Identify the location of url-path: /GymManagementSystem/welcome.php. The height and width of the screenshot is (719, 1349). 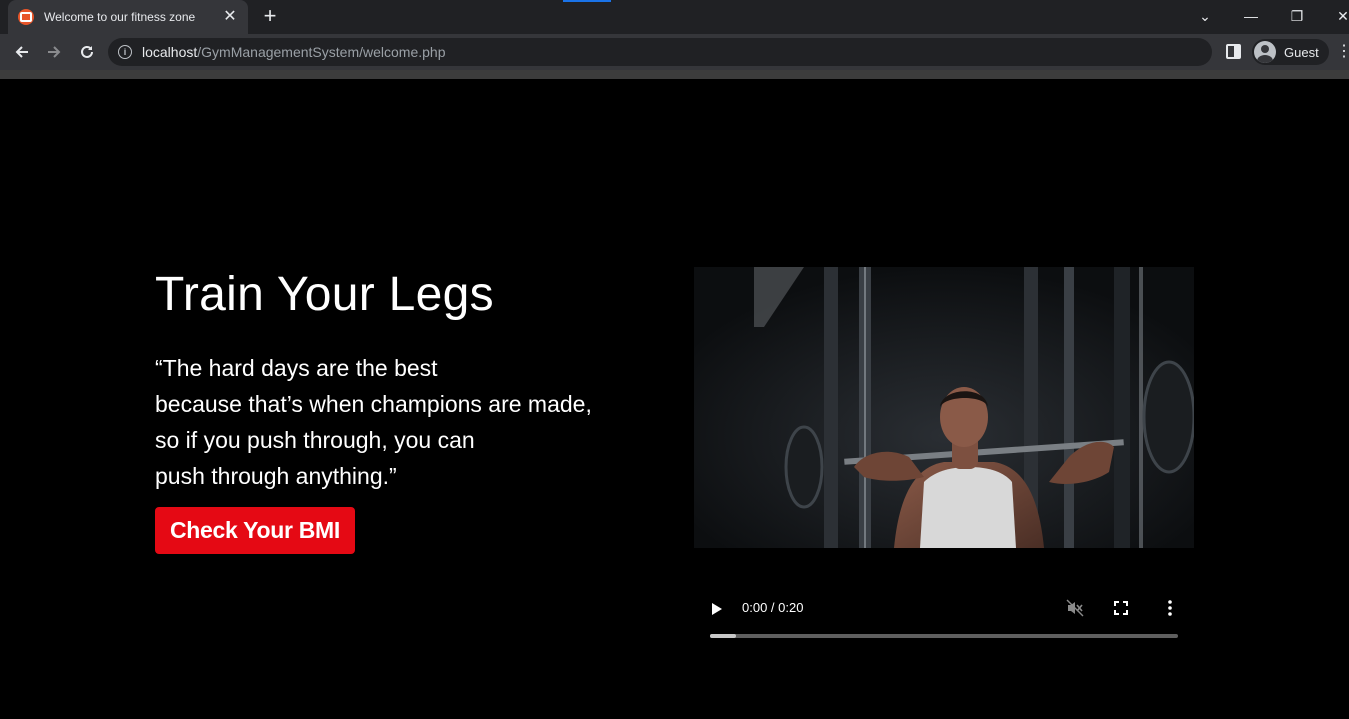
(321, 52).